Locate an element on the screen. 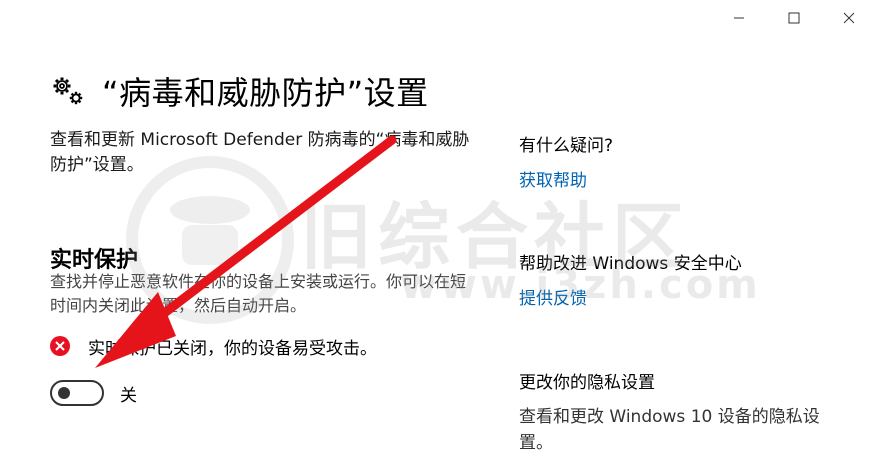 This screenshot has height=458, width=871. minimize-button is located at coordinates (739, 18).